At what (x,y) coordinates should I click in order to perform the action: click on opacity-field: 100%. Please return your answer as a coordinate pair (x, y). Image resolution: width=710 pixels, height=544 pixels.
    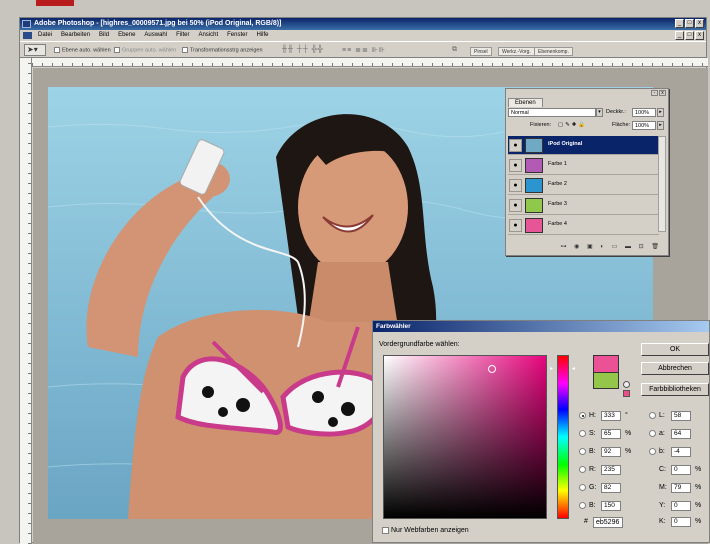
    Looking at the image, I should click on (644, 112).